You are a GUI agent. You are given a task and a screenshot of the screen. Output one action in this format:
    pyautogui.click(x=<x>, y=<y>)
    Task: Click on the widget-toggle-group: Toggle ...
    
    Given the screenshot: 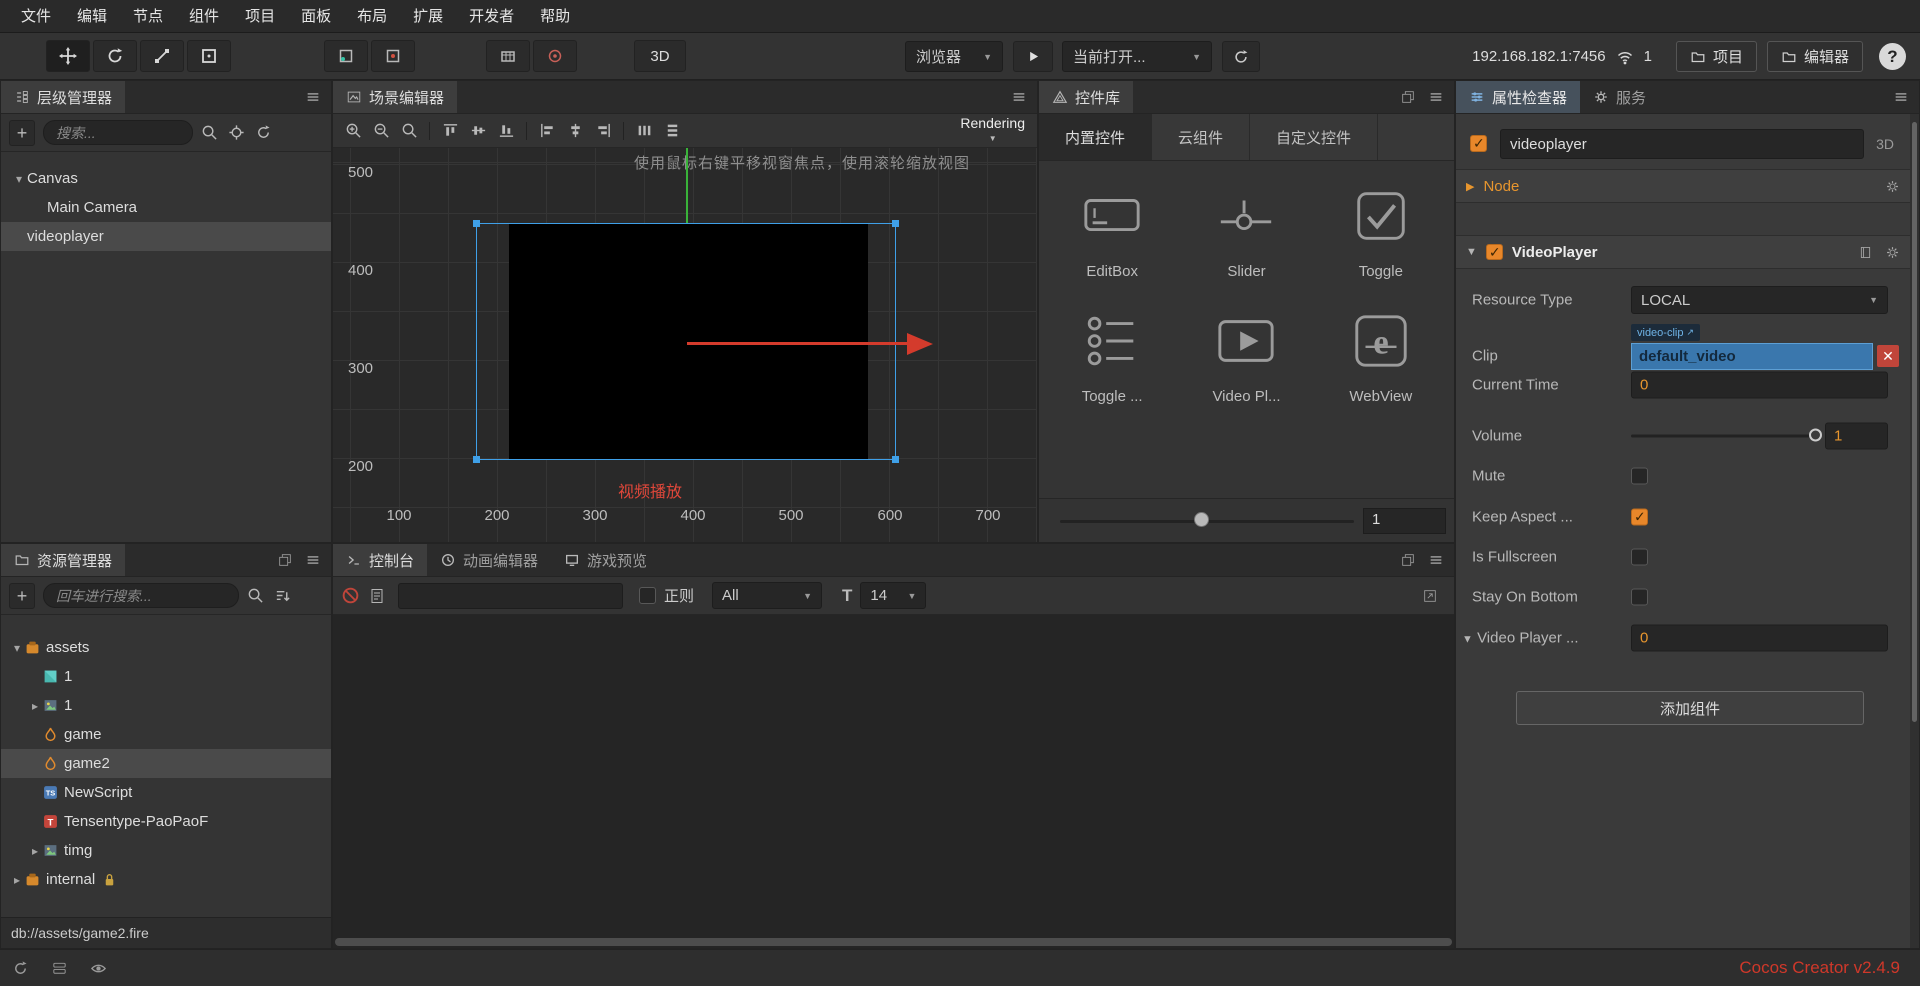 What is the action you would take?
    pyautogui.click(x=1112, y=357)
    